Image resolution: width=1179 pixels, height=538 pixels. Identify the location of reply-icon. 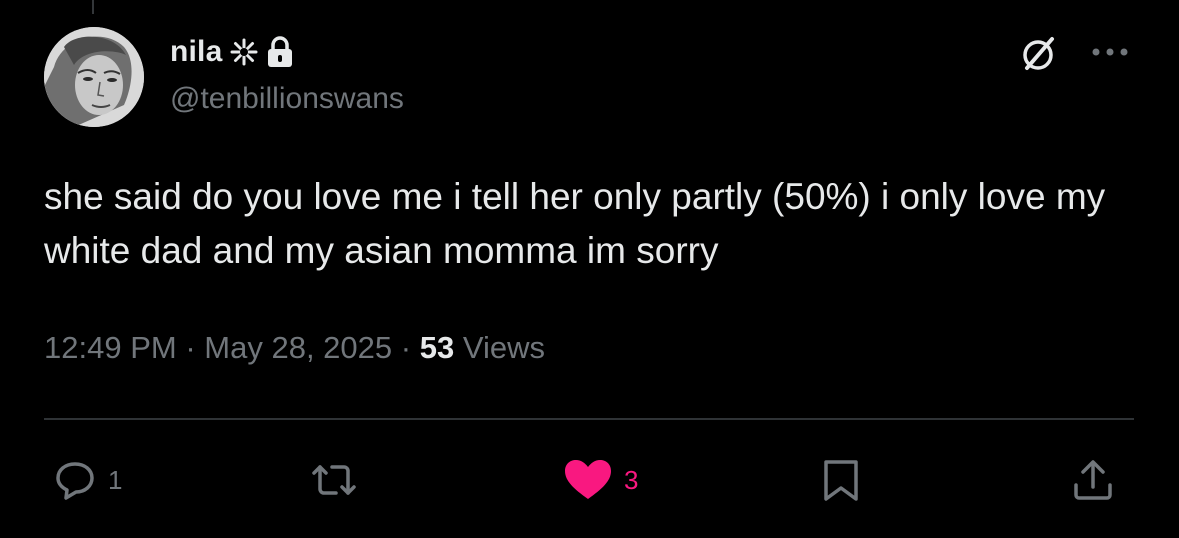
(75, 481).